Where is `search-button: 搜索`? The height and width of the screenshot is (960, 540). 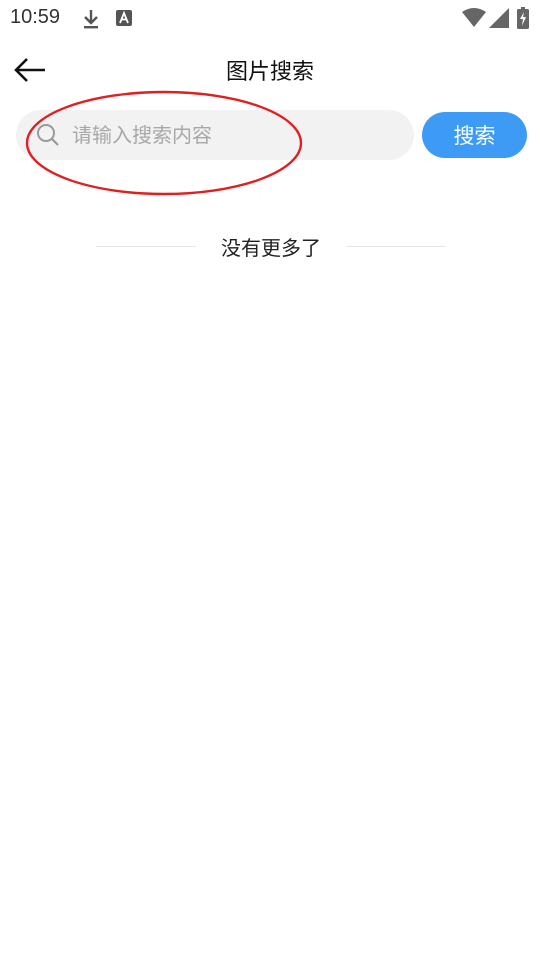
search-button: 搜索 is located at coordinates (474, 135).